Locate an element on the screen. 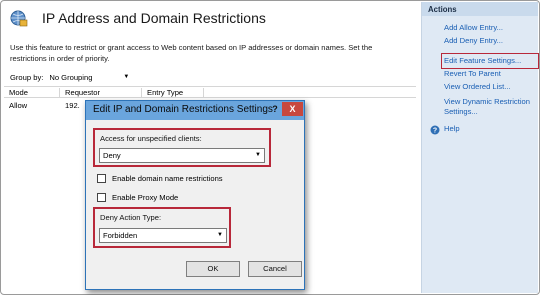 The image size is (540, 295). cancel-button: Cancel is located at coordinates (275, 269).